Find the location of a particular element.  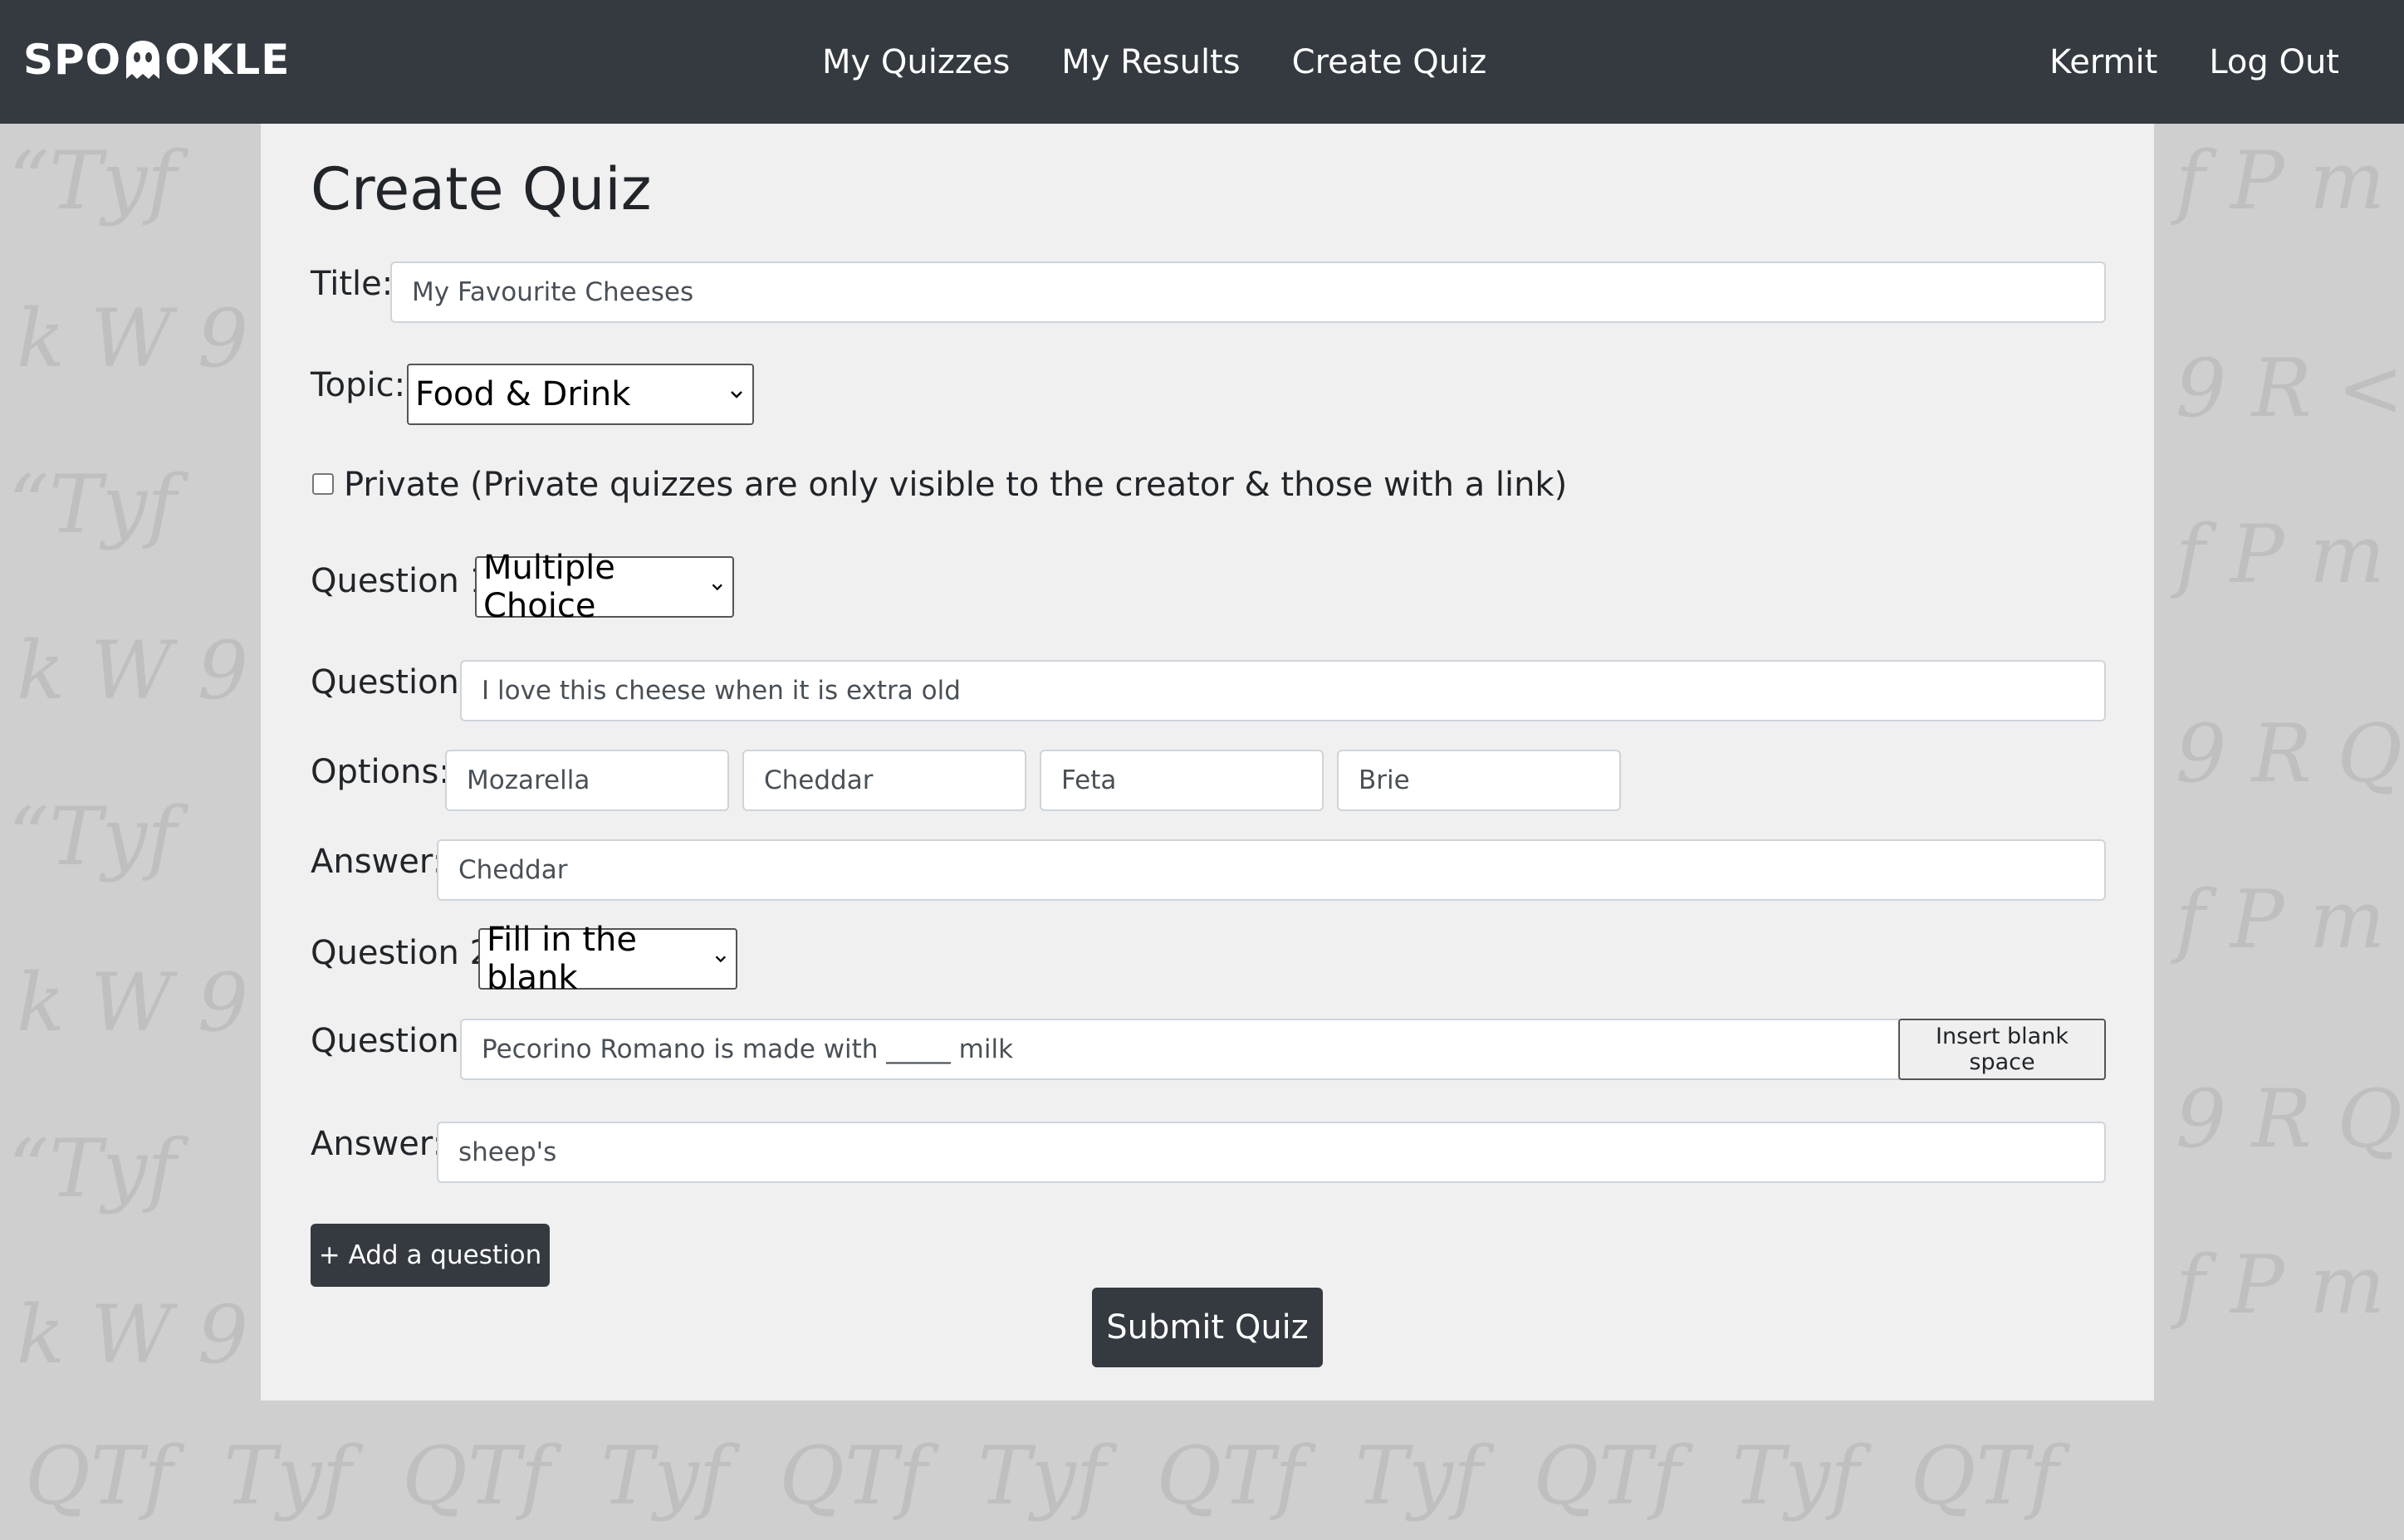

logo-text-right: OKLE is located at coordinates (228, 60).